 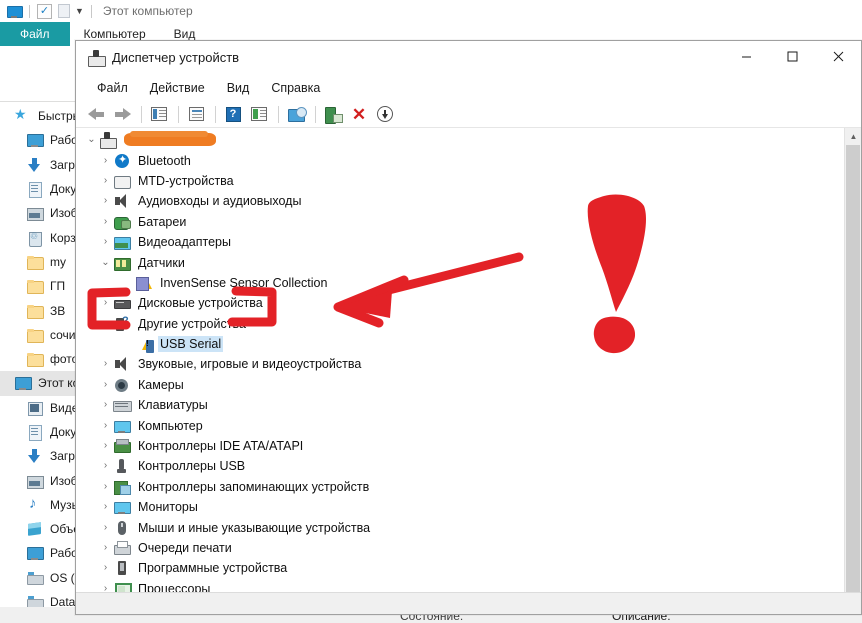 I want to click on uninstall-device-button: ✕, so click(x=359, y=114).